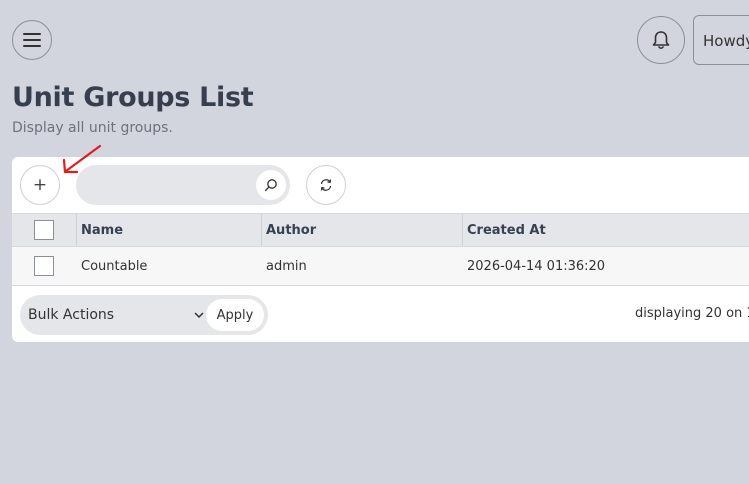 The height and width of the screenshot is (484, 749). I want to click on search-box, so click(183, 185).